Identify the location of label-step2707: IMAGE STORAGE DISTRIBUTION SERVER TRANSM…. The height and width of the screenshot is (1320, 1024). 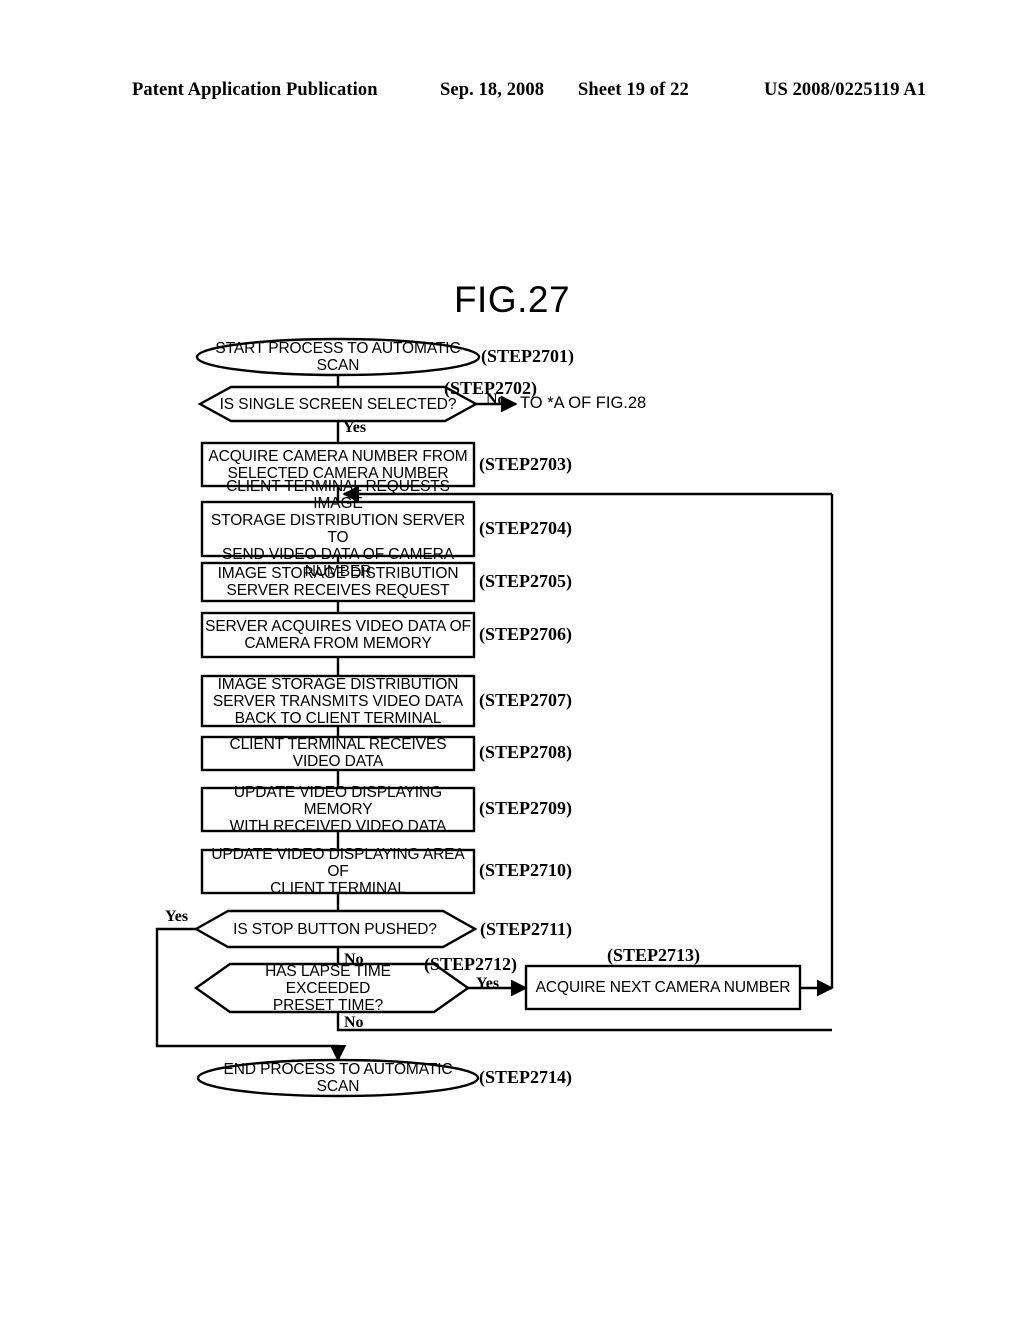
(338, 701).